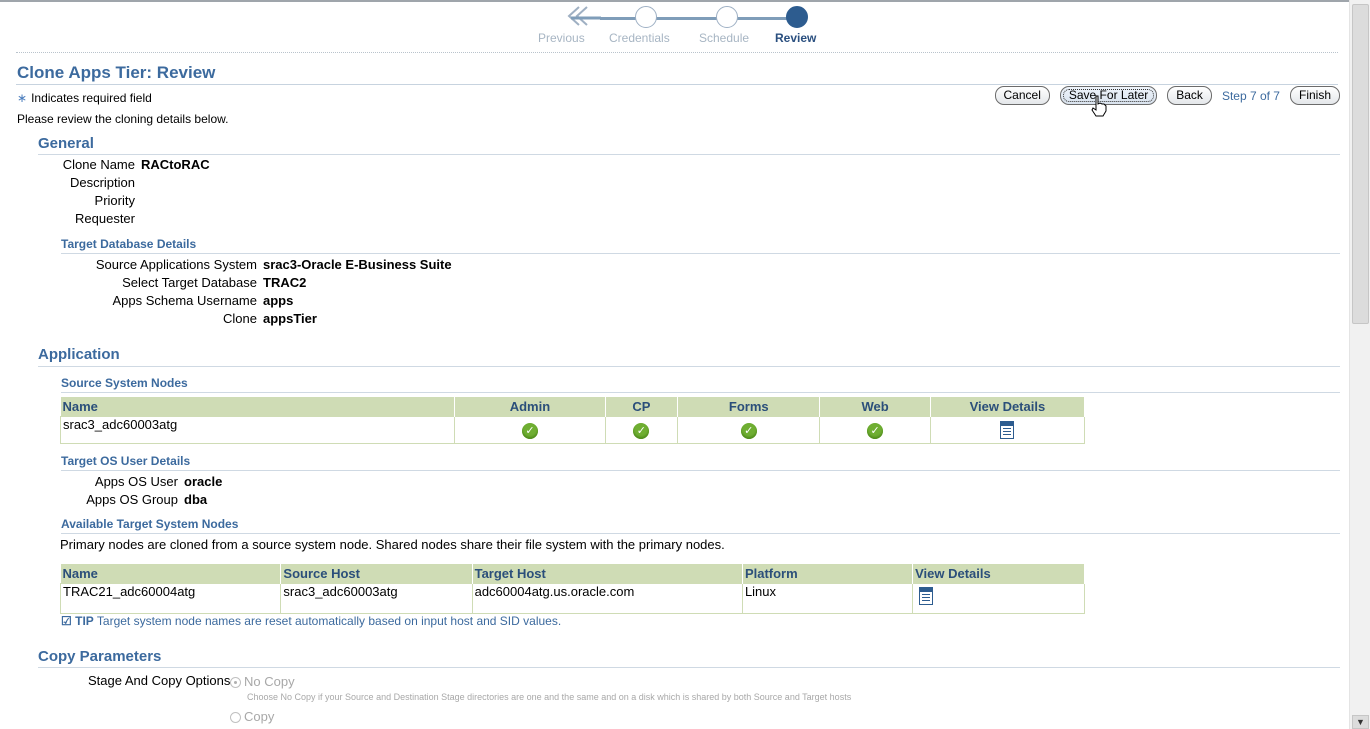 This screenshot has width=1370, height=729. What do you see at coordinates (22, 98) in the screenshot?
I see `required-star-icon: ∗` at bounding box center [22, 98].